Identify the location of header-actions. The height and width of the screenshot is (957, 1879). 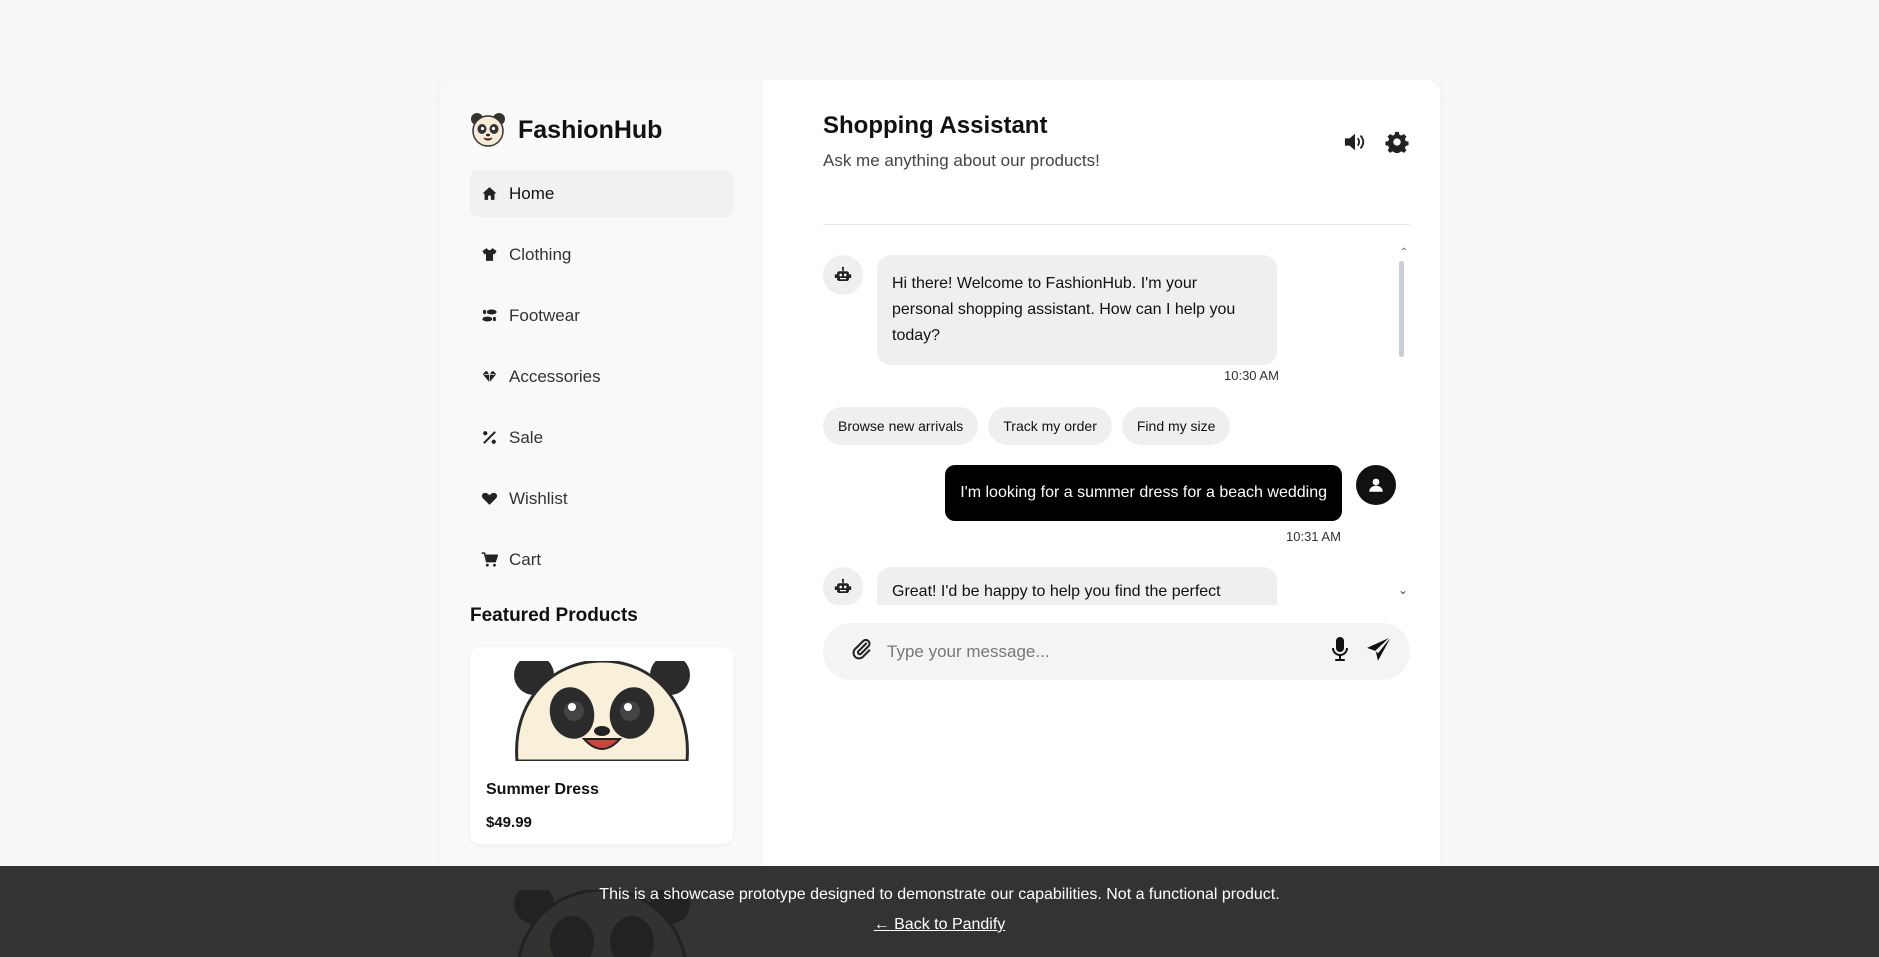
(1376, 142).